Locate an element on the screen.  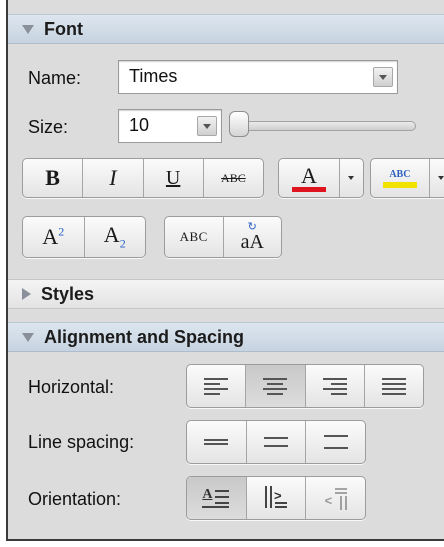
orientation-rotate-down-button: > is located at coordinates (277, 498).